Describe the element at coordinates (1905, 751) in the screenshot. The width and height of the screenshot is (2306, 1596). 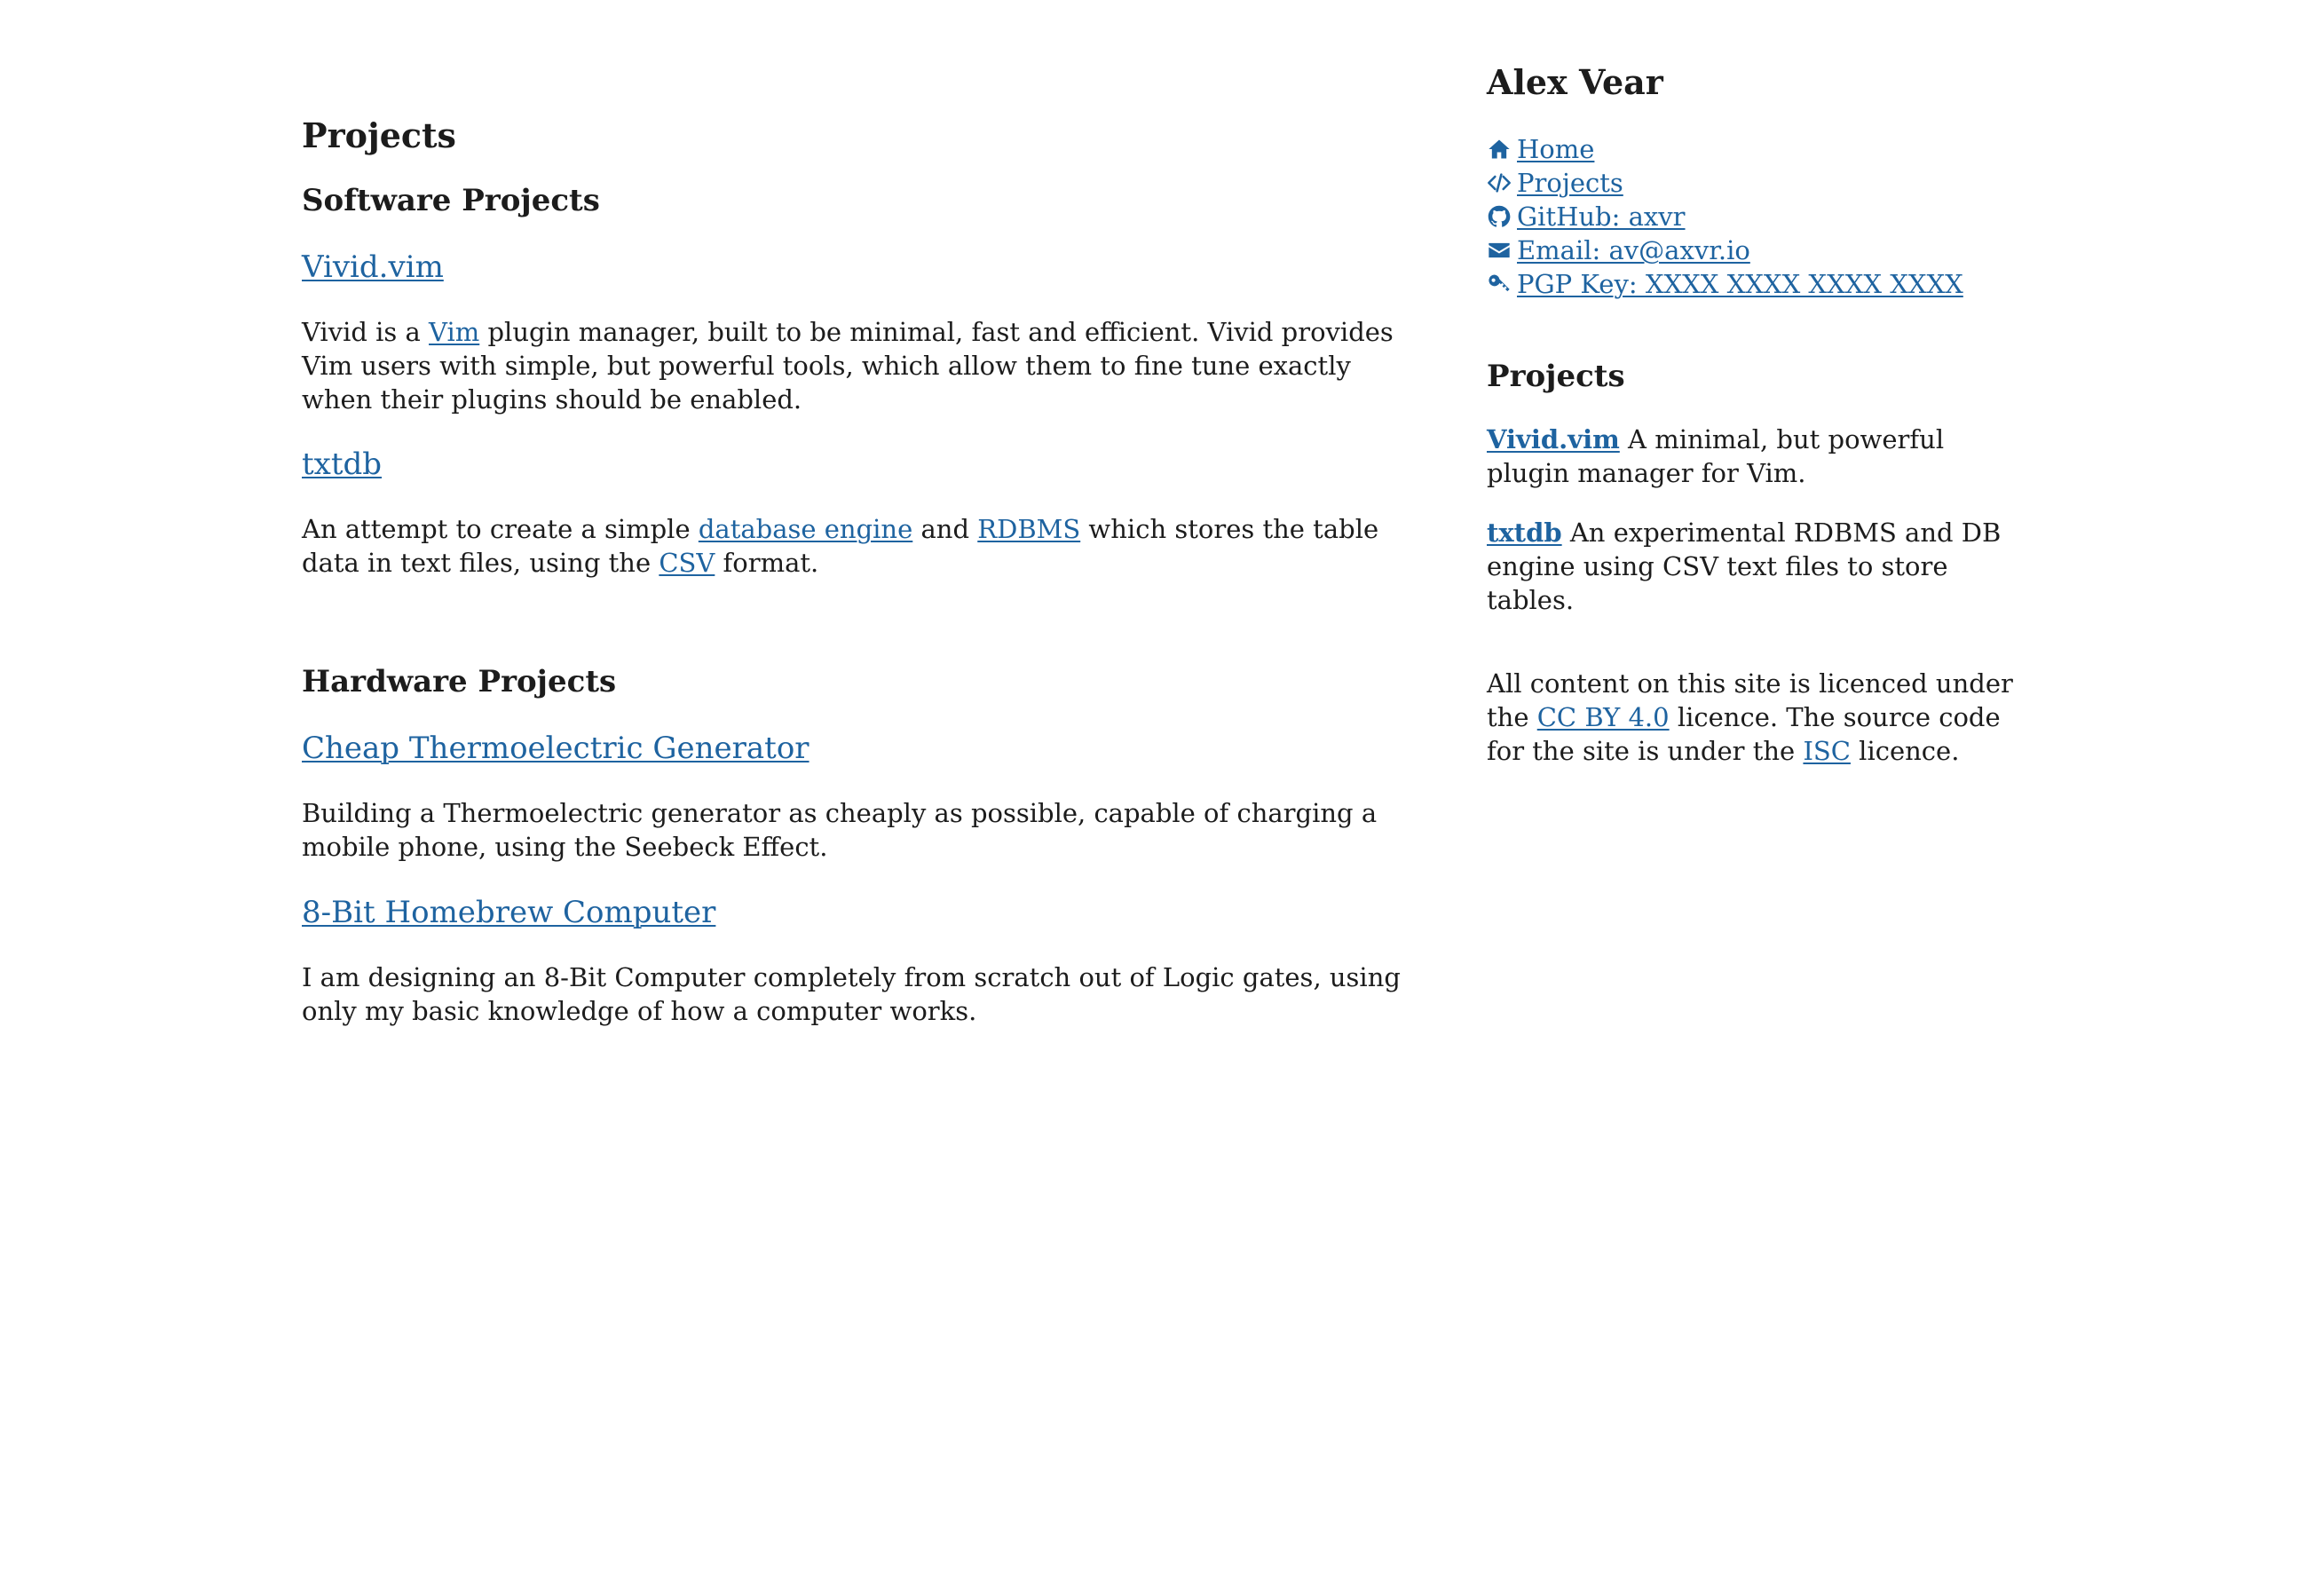
I see `licence-post: licence.` at that location.